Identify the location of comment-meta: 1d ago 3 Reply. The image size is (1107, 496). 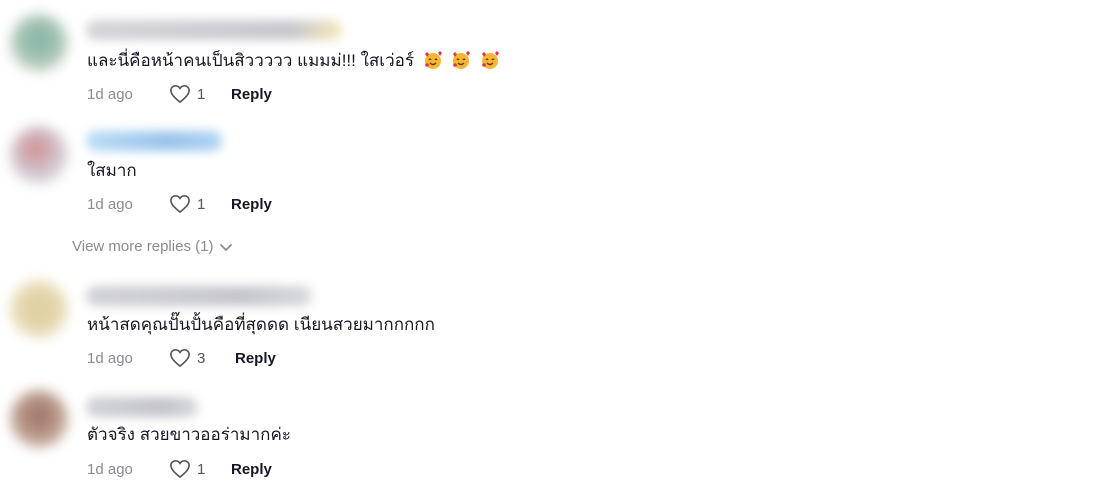
(181, 358).